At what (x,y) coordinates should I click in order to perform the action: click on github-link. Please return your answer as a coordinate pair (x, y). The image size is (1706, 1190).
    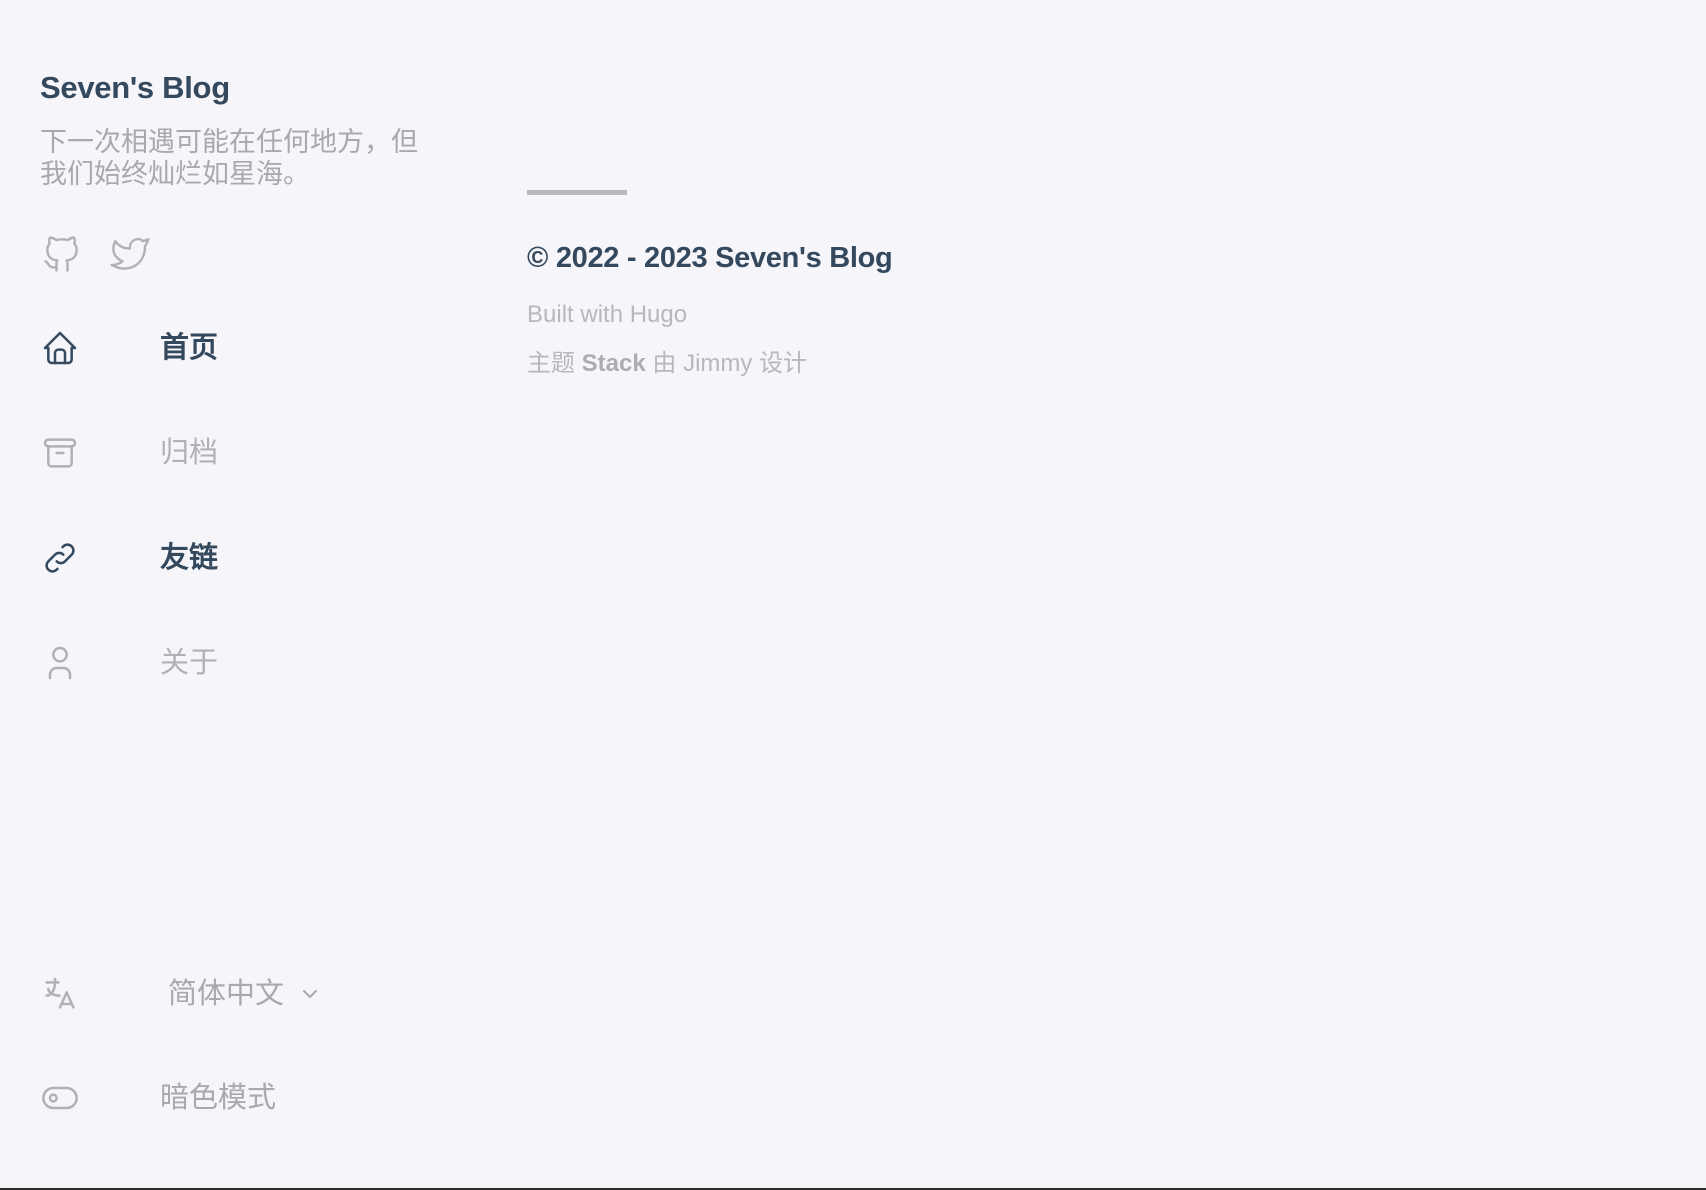
    Looking at the image, I should click on (62, 254).